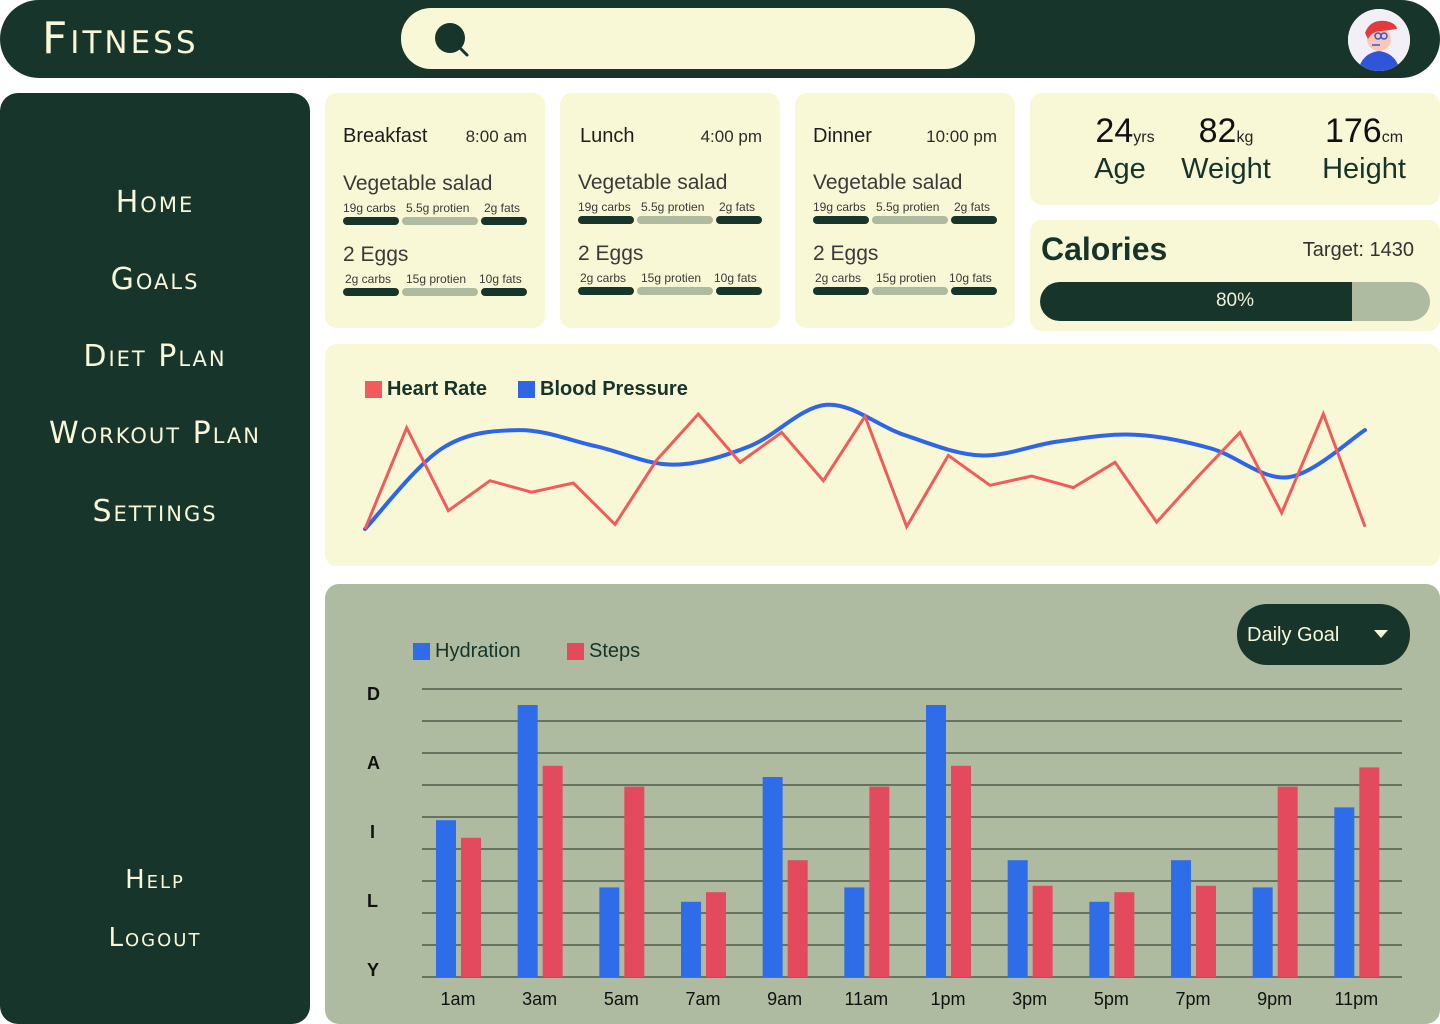 This screenshot has height=1024, width=1440. What do you see at coordinates (1364, 169) in the screenshot?
I see `height-label: Height` at bounding box center [1364, 169].